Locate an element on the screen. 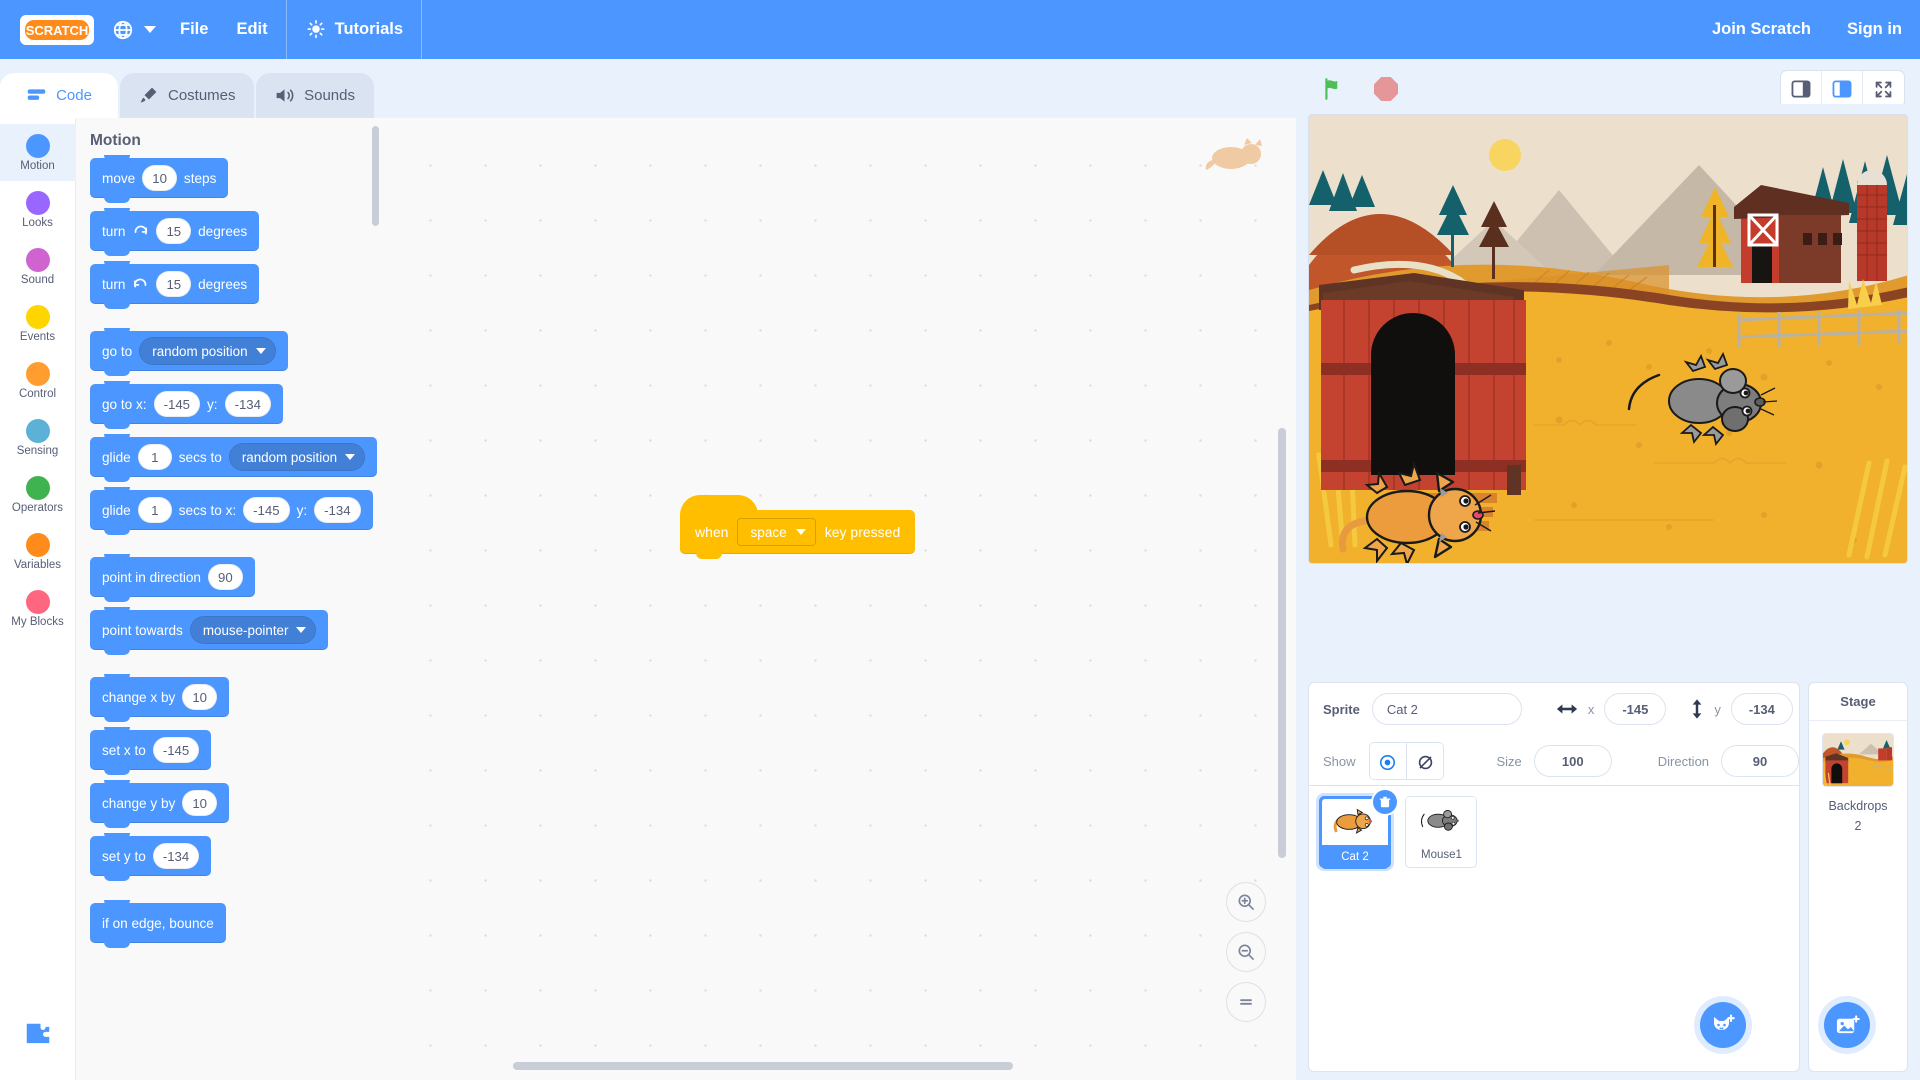 The height and width of the screenshot is (1080, 1920). add-sprite-button is located at coordinates (1723, 1025).